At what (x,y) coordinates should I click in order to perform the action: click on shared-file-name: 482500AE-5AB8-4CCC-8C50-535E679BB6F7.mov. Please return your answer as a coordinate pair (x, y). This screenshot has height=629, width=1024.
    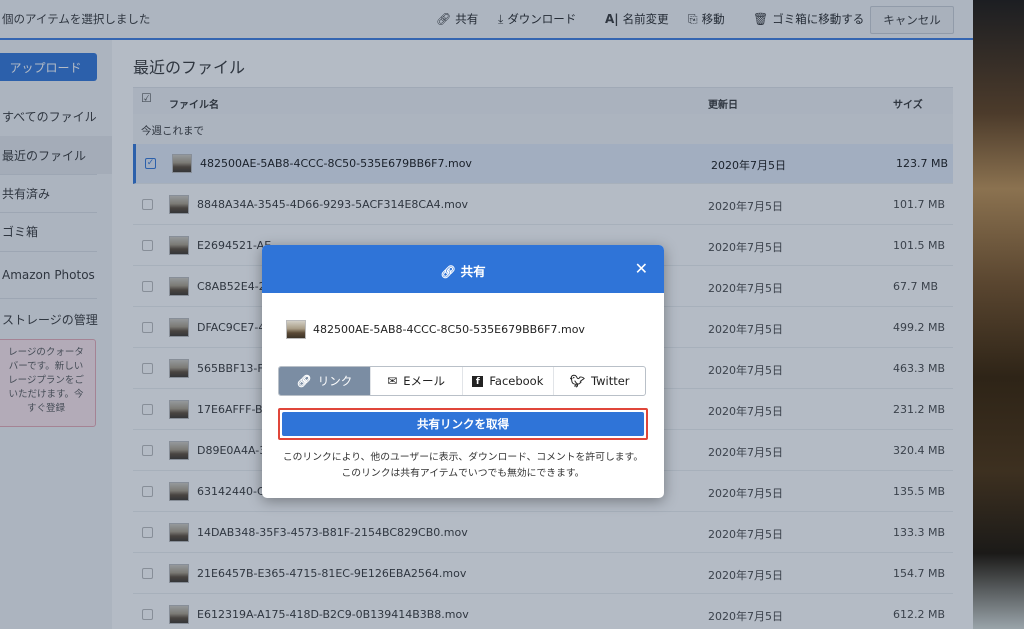
    Looking at the image, I should click on (449, 329).